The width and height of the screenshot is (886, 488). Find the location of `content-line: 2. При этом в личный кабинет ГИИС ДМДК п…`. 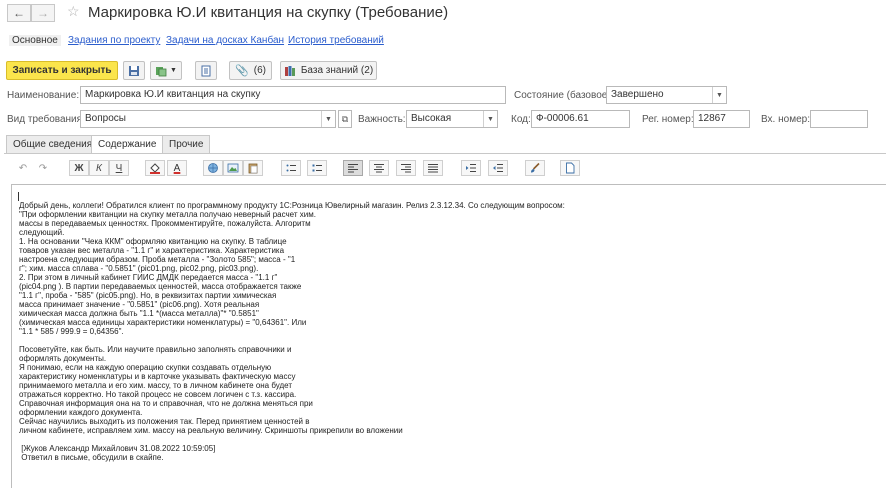

content-line: 2. При этом в личный кабинет ГИИС ДМДК п… is located at coordinates (148, 277).